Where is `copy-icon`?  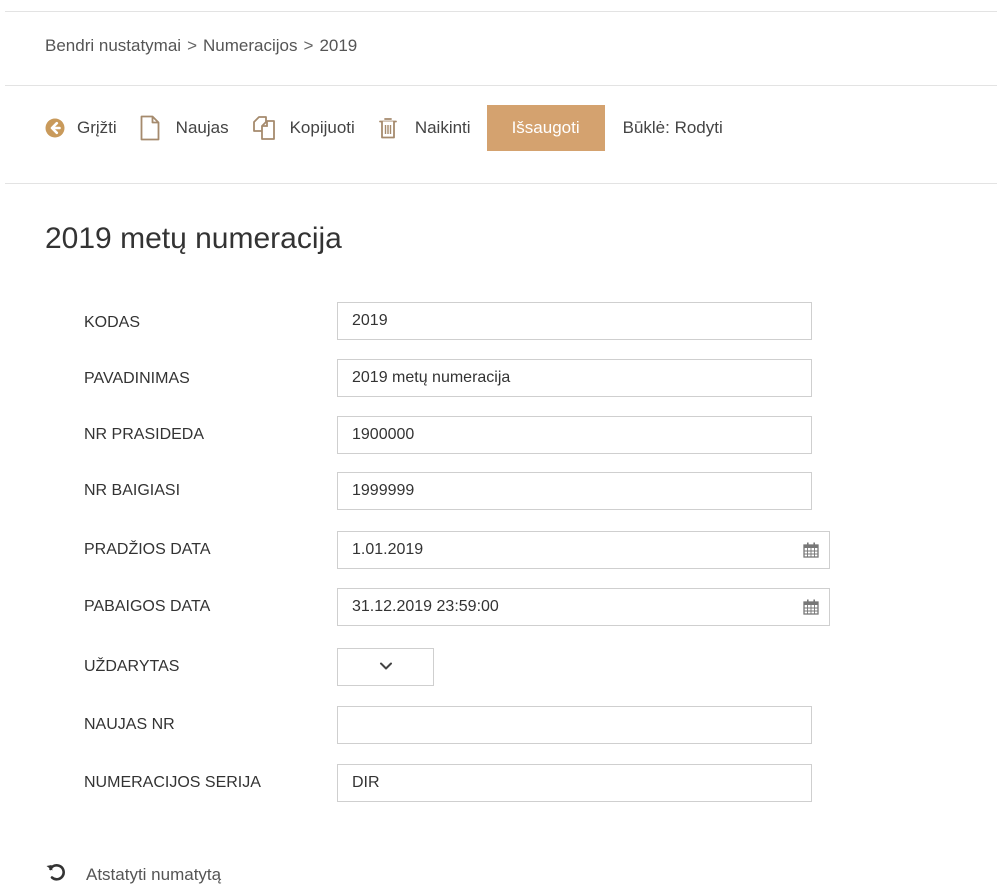 copy-icon is located at coordinates (264, 128).